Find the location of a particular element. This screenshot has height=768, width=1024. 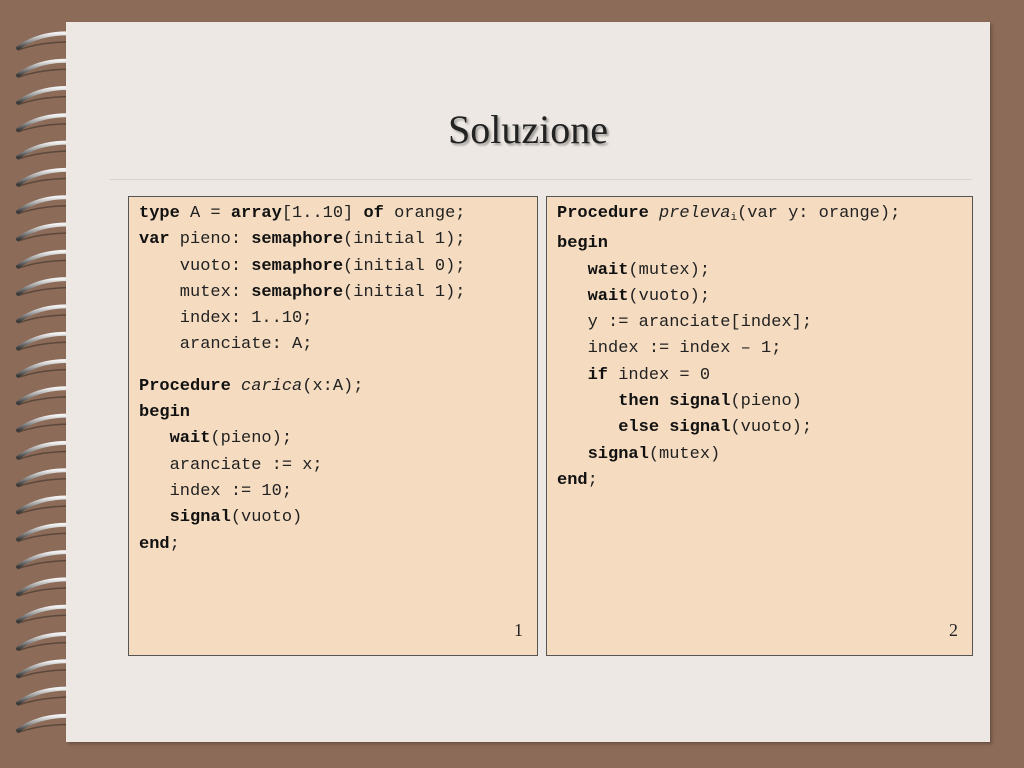

code-keyword: then is located at coordinates (639, 402).